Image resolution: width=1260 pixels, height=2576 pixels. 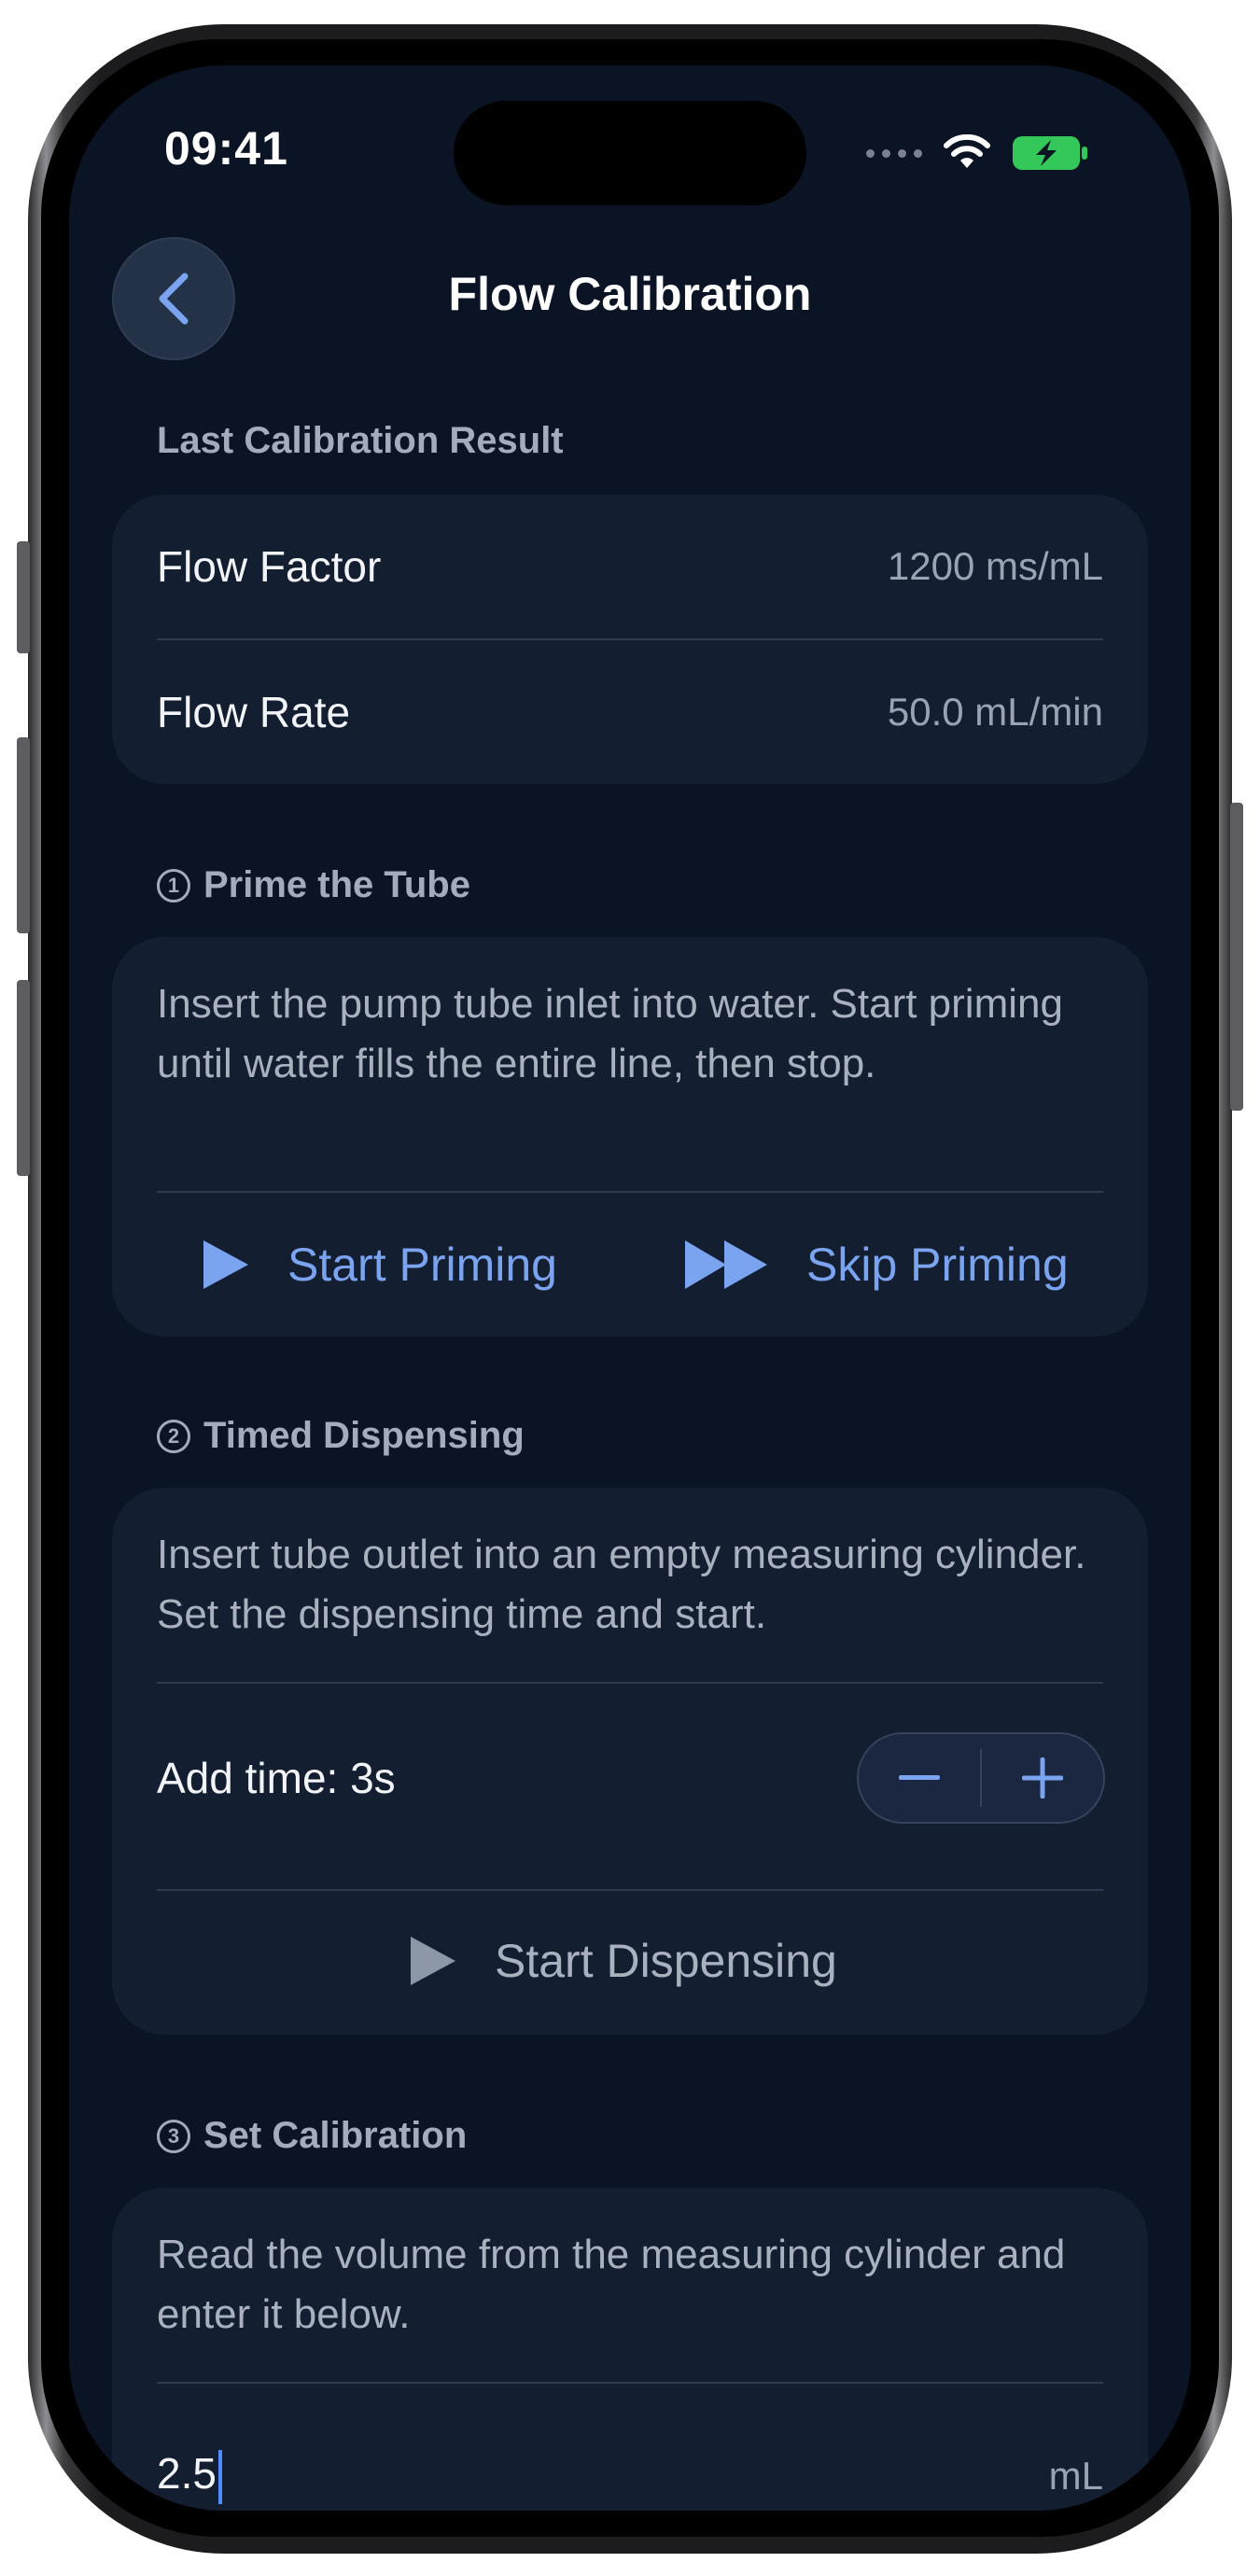 I want to click on step3-section-label: 3 Set Calibration, so click(x=312, y=2136).